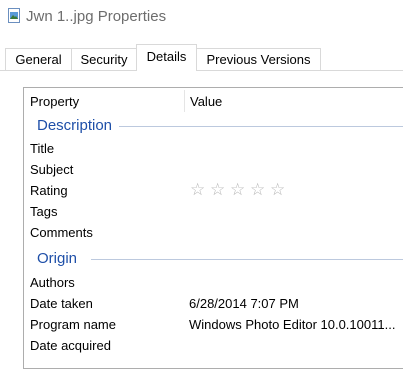  What do you see at coordinates (38, 59) in the screenshot?
I see `tab-general: General` at bounding box center [38, 59].